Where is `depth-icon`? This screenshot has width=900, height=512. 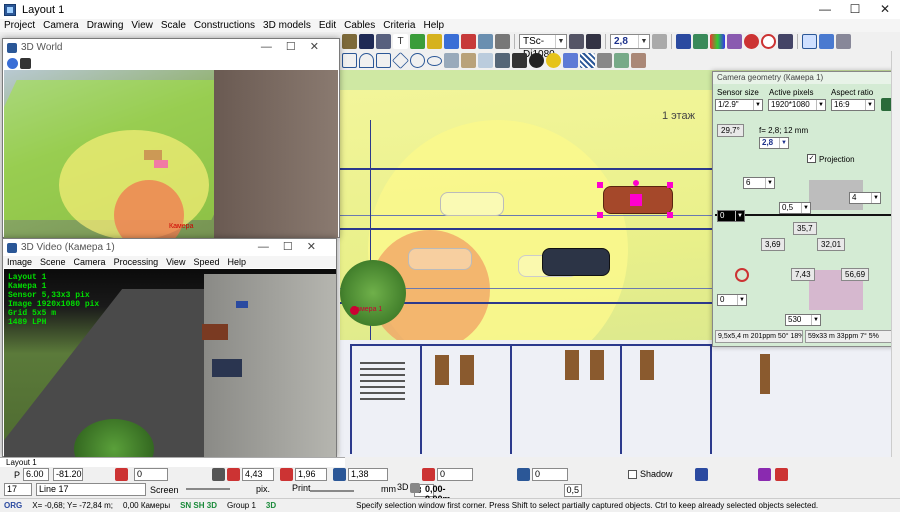
depth-icon is located at coordinates (340, 474).